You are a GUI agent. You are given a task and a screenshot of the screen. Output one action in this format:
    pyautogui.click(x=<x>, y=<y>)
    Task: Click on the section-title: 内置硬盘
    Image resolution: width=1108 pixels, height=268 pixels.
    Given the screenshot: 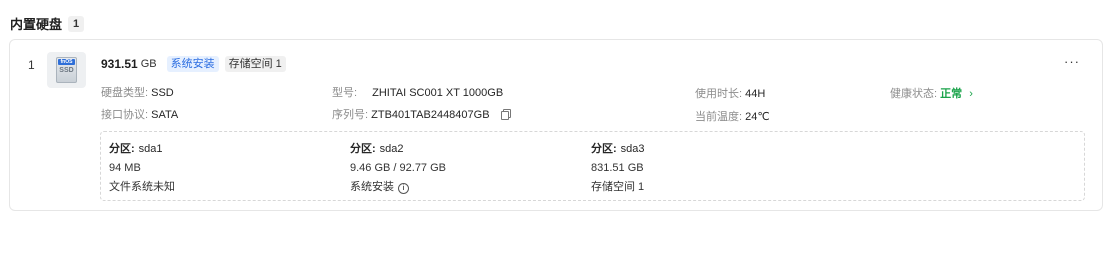 What is the action you would take?
    pyautogui.click(x=36, y=24)
    